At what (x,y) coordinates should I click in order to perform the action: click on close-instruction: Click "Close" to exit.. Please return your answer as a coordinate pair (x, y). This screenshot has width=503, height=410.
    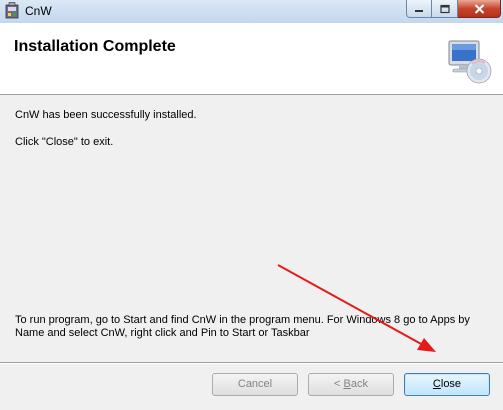
    Looking at the image, I should click on (64, 142).